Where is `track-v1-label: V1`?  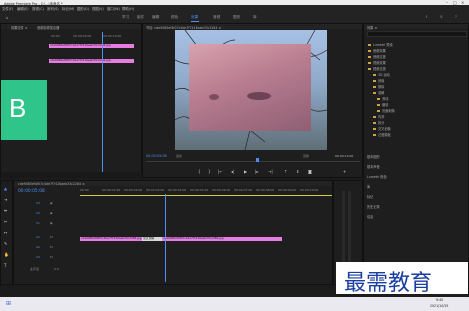
track-v1-label: V1 is located at coordinates (38, 223).